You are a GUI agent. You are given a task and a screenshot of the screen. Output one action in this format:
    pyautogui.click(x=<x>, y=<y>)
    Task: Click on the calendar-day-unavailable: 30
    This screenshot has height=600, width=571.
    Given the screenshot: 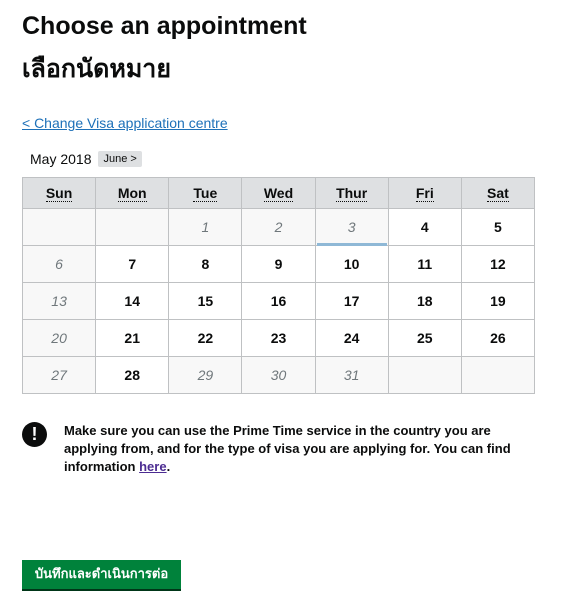 What is the action you would take?
    pyautogui.click(x=278, y=375)
    